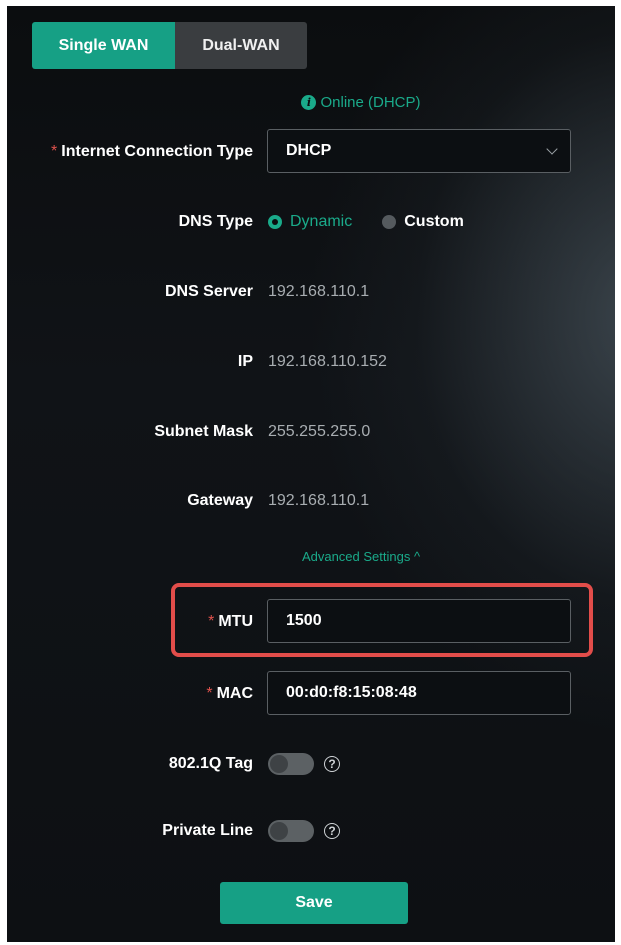 The image size is (621, 945). What do you see at coordinates (321, 222) in the screenshot?
I see `radio-dynamic-label: Dynamic` at bounding box center [321, 222].